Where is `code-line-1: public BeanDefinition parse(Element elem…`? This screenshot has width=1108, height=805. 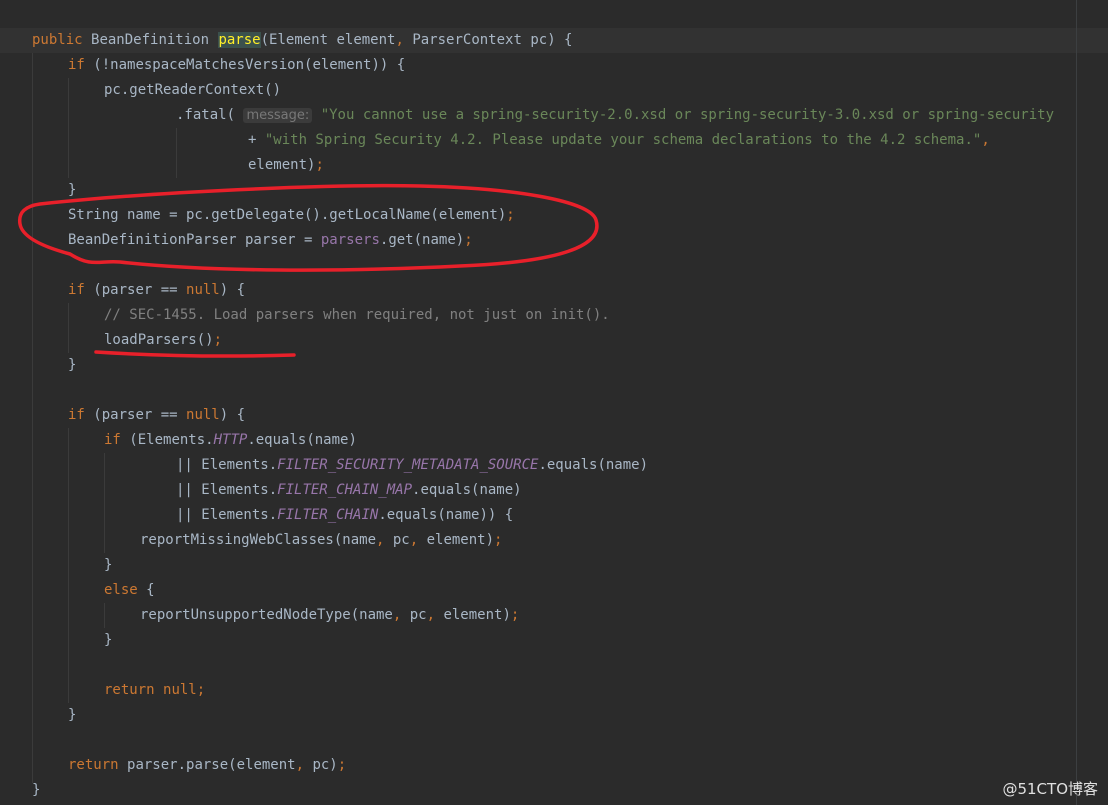 code-line-1: public BeanDefinition parse(Element elem… is located at coordinates (302, 40).